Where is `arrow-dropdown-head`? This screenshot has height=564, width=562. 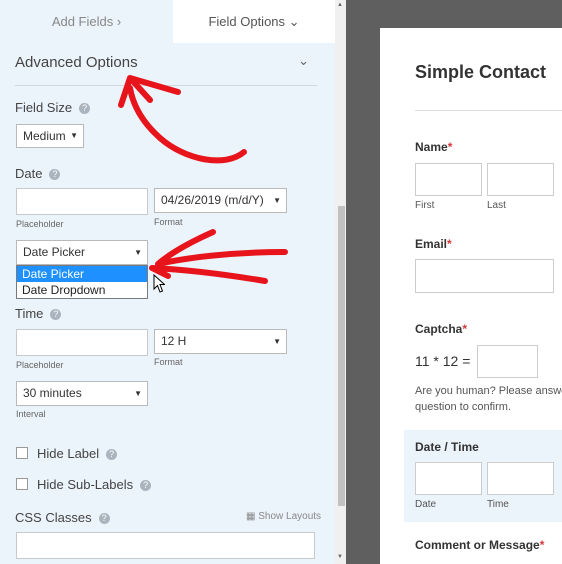 arrow-dropdown-head is located at coordinates (208, 274).